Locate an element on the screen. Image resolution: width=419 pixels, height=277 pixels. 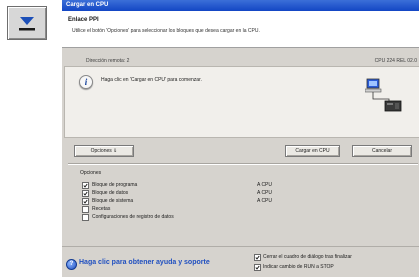
option-label: Bloque de sistema is located at coordinates (113, 201).